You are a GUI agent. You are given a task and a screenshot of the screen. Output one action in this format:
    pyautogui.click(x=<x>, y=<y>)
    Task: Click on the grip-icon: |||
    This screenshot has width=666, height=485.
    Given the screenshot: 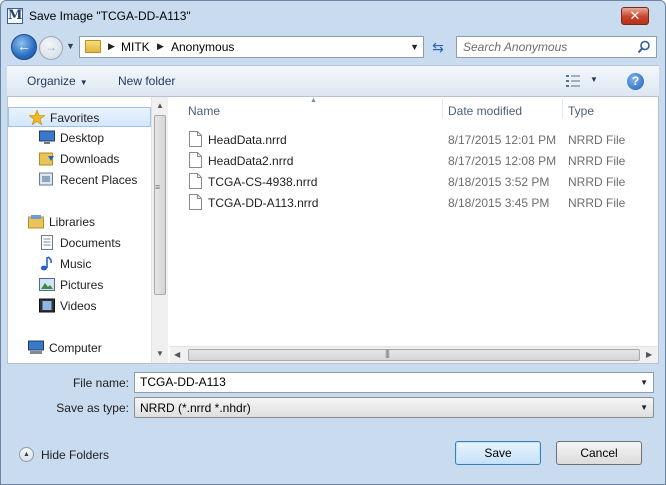 What is the action you would take?
    pyautogui.click(x=387, y=353)
    